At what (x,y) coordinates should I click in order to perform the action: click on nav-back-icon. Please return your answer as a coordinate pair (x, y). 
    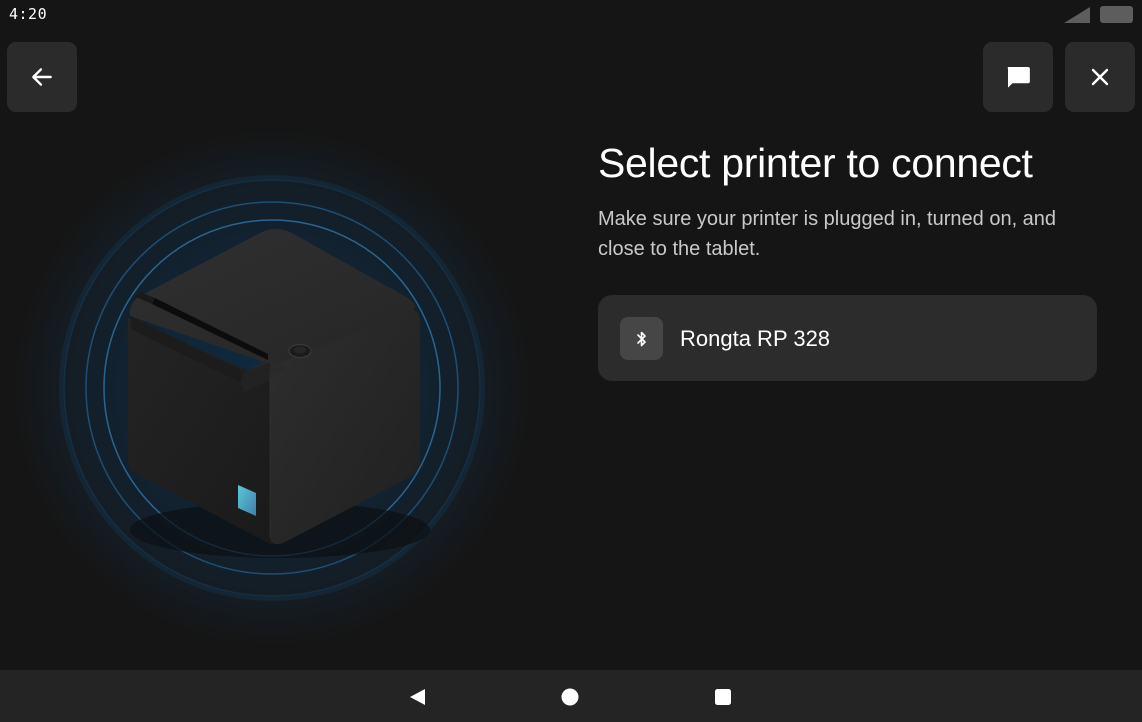
    Looking at the image, I should click on (417, 697).